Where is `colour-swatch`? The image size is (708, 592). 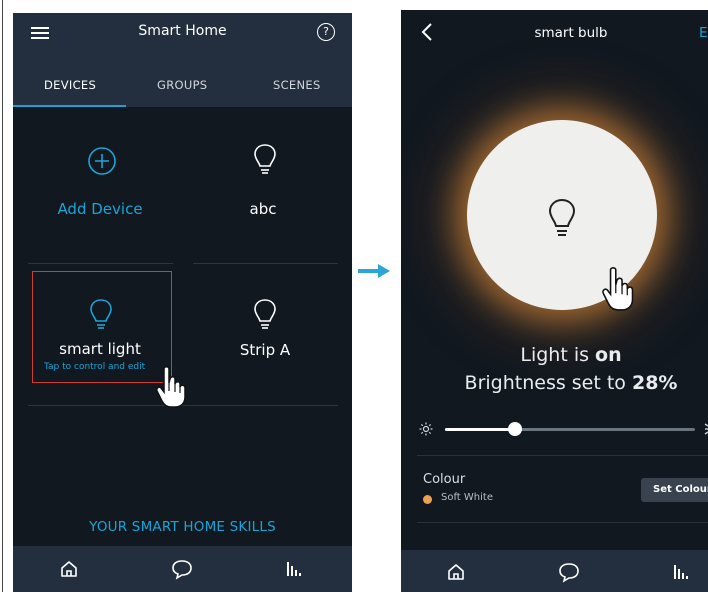
colour-swatch is located at coordinates (427, 499).